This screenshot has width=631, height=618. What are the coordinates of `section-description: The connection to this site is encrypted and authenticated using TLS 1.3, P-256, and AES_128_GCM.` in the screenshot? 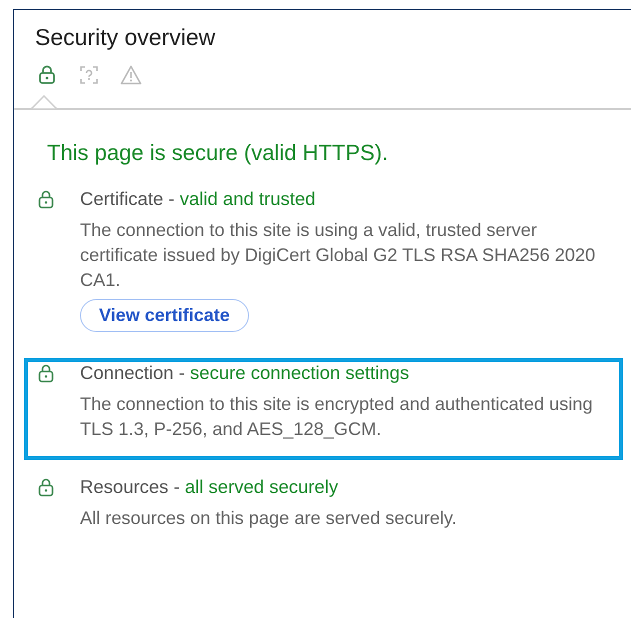 It's located at (337, 416).